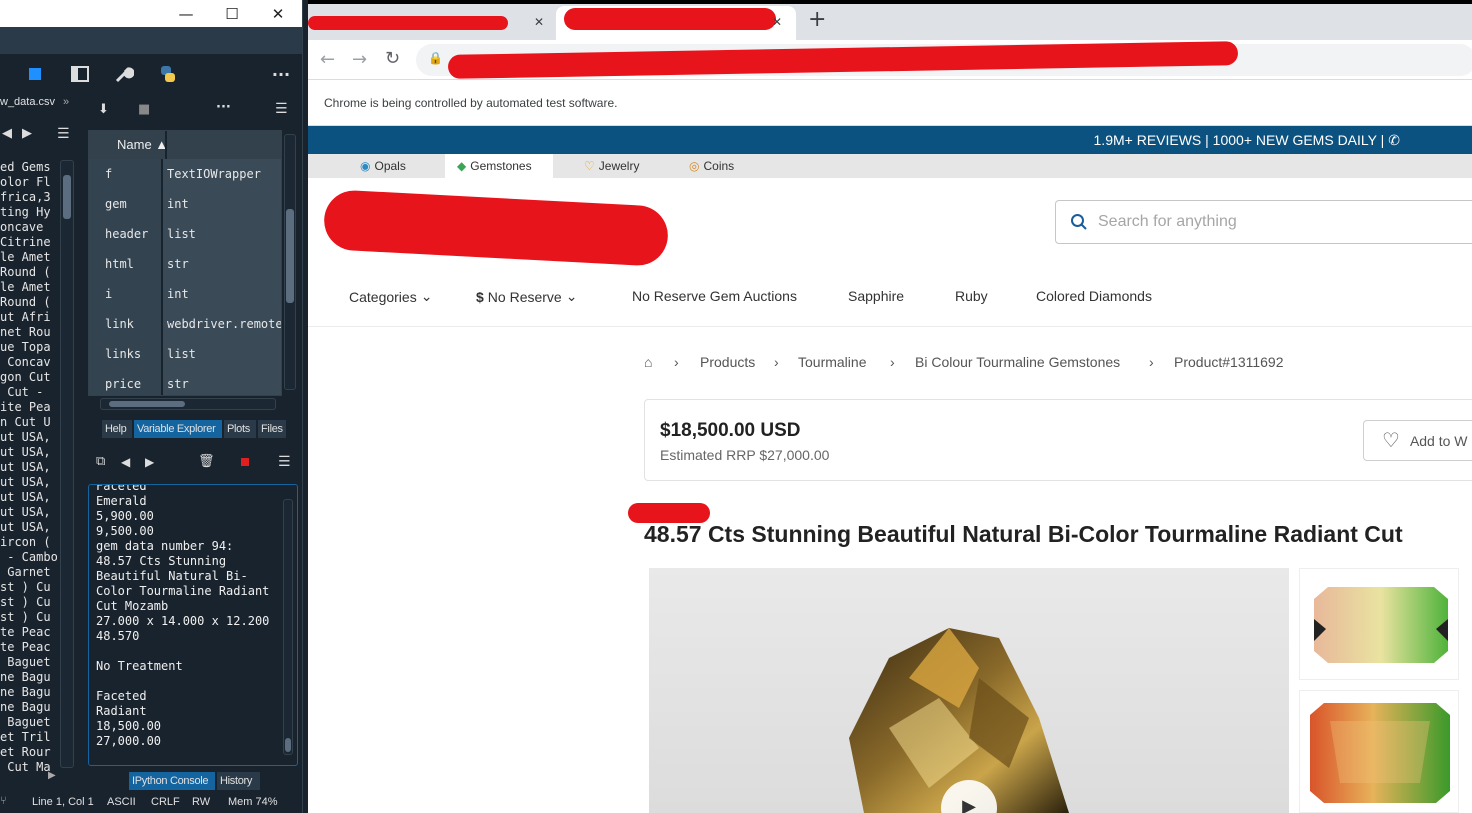 This screenshot has height=813, width=1472. What do you see at coordinates (971, 296) in the screenshot?
I see `nav-ruby: Ruby` at bounding box center [971, 296].